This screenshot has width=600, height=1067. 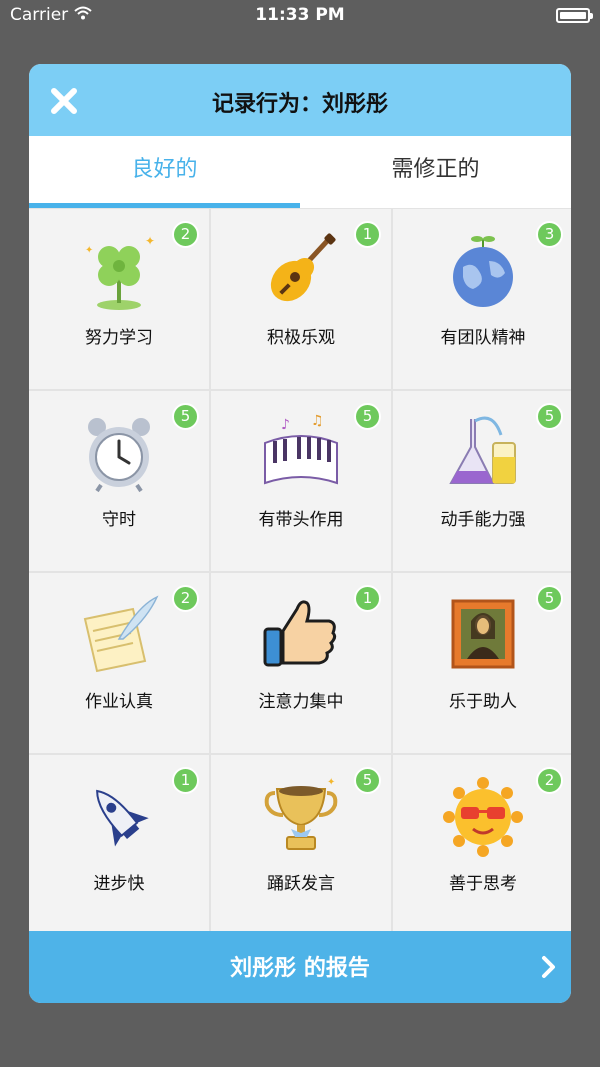 I want to click on behavior-label: 动手能力强, so click(x=483, y=520).